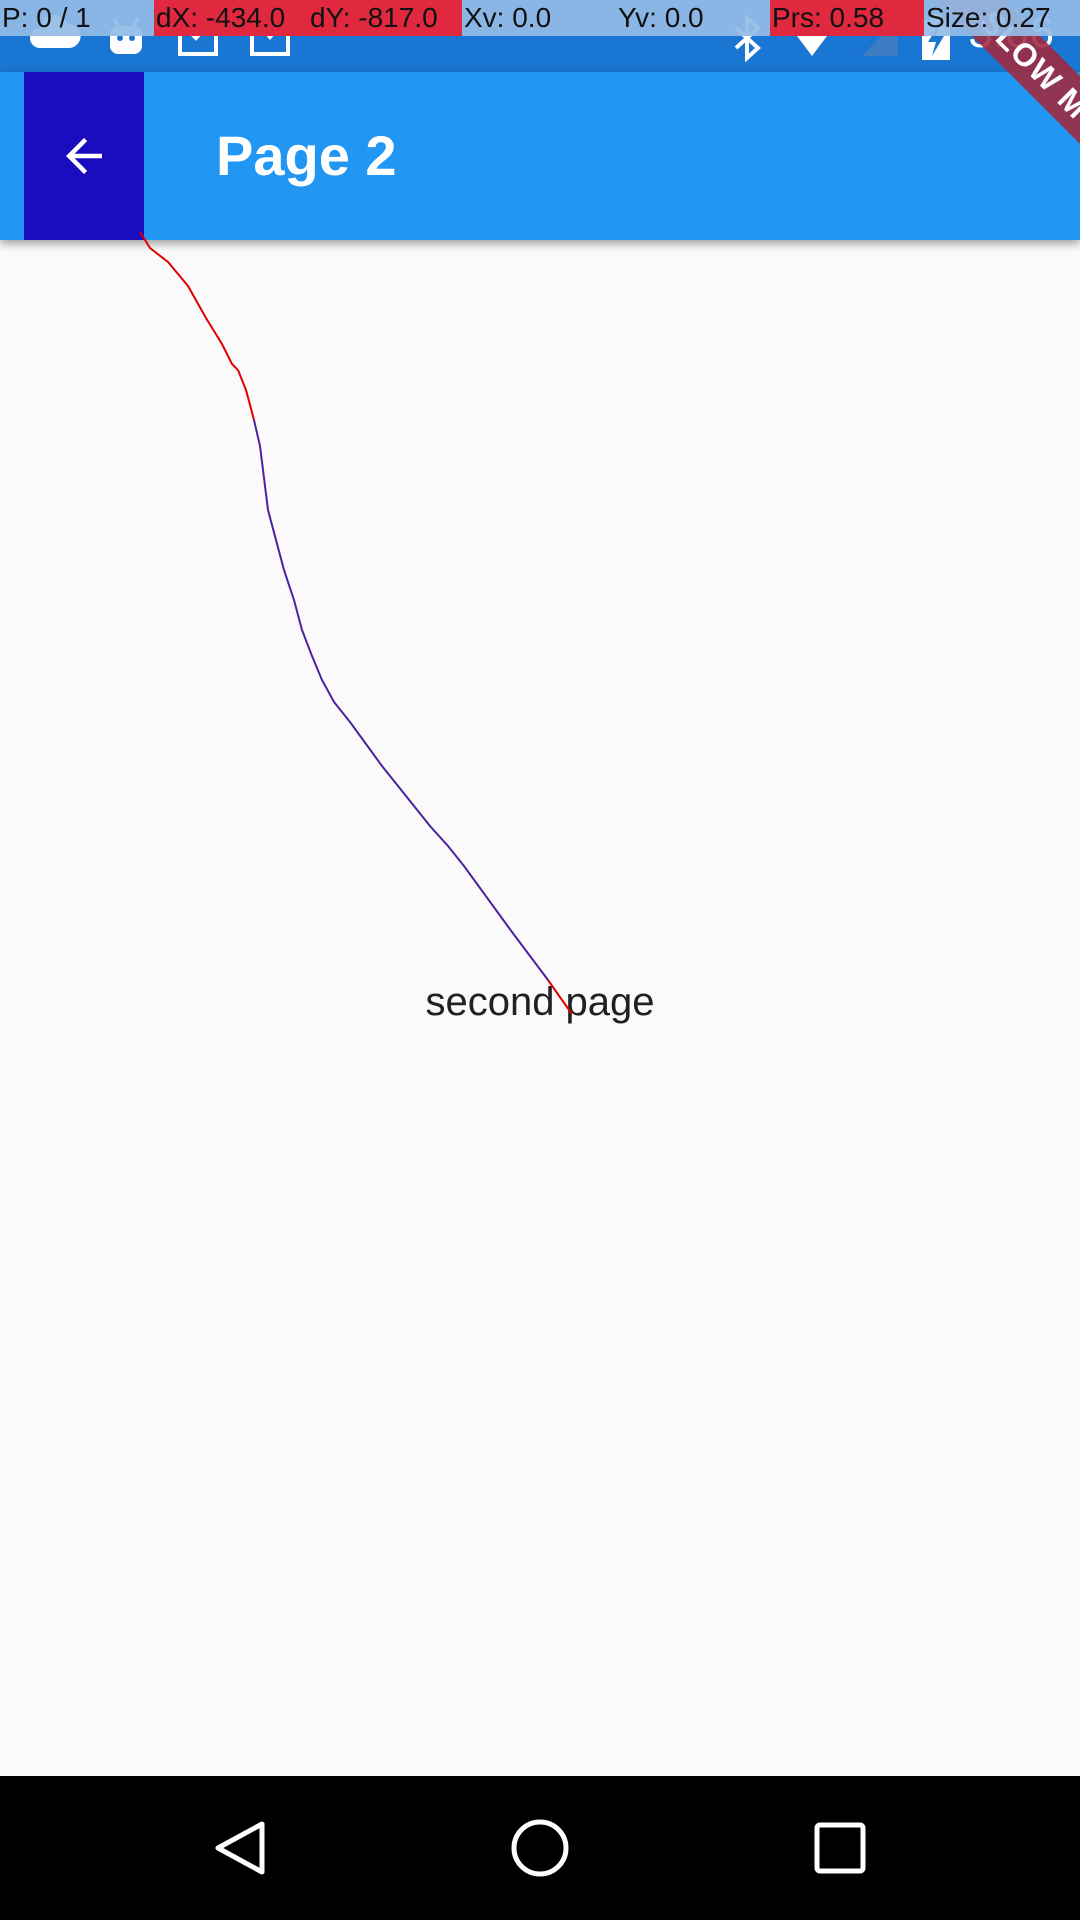 This screenshot has width=1080, height=1920. What do you see at coordinates (508, 17) in the screenshot?
I see `pointer-xv: Xv: 0.0` at bounding box center [508, 17].